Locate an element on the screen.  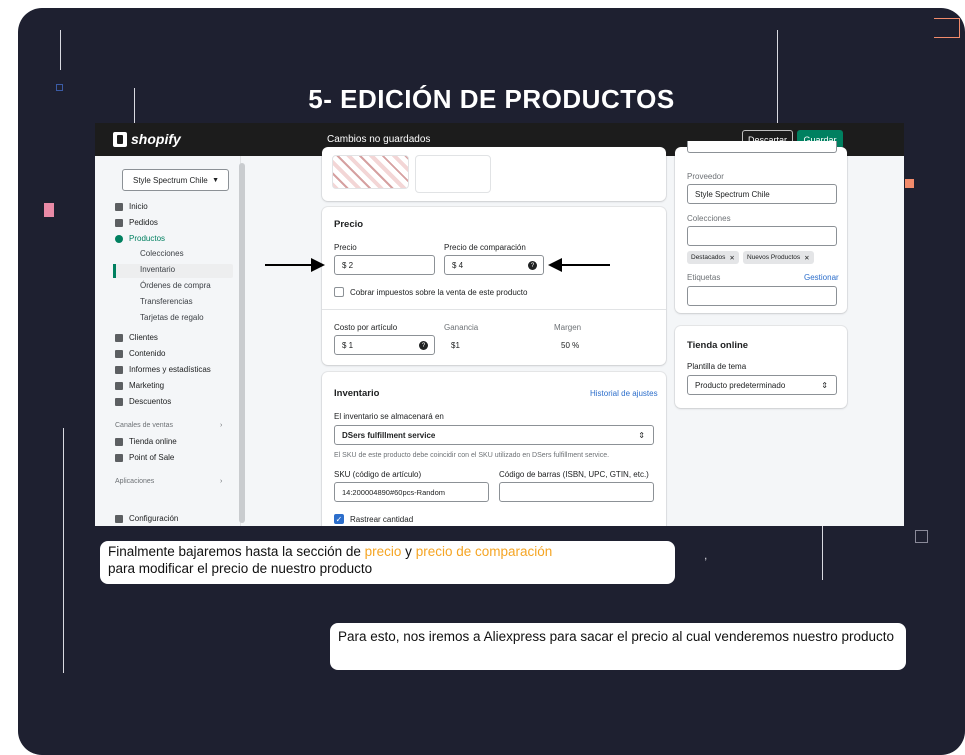
chevron-down-icon: ▼ is located at coordinates (215, 180).